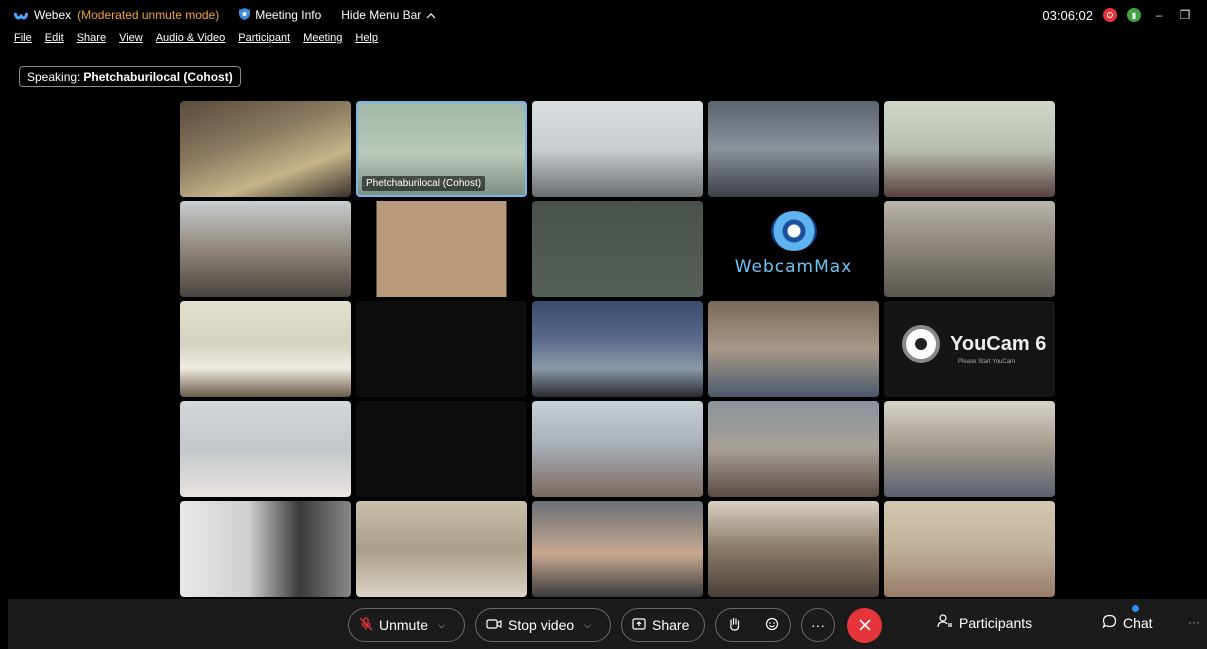 This screenshot has height=649, width=1207. I want to click on reactions-group, so click(753, 625).